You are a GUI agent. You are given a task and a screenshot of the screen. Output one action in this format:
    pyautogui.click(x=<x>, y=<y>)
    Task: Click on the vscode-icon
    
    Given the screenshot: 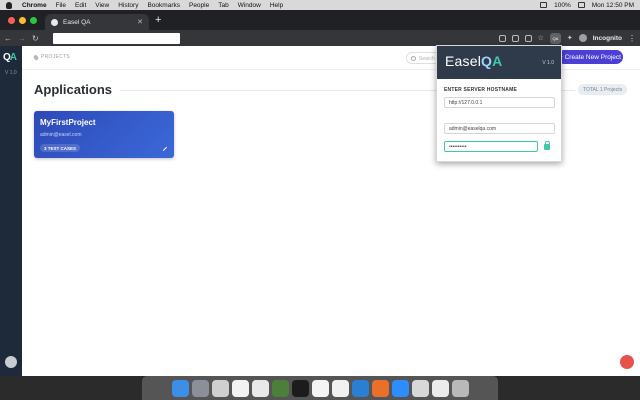 What is the action you would take?
    pyautogui.click(x=360, y=388)
    